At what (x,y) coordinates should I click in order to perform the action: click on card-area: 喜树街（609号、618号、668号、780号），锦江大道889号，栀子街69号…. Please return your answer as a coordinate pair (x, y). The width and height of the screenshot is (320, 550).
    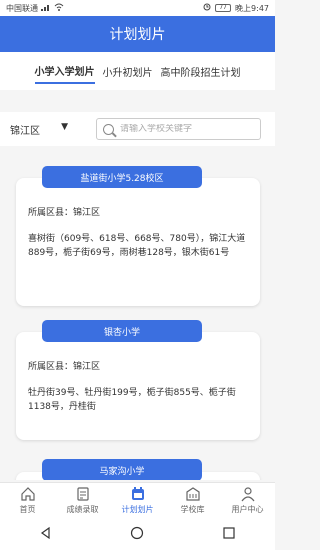
    Looking at the image, I should click on (137, 246).